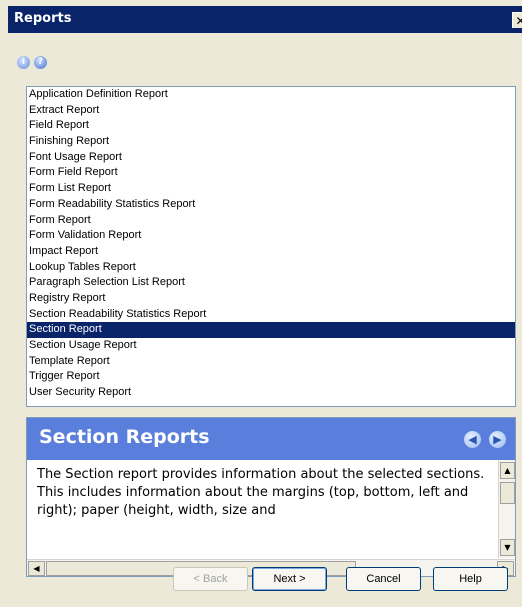 Image resolution: width=522 pixels, height=607 pixels. Describe the element at coordinates (271, 205) in the screenshot. I see `list-item: Form Readability Statistics Report` at that location.